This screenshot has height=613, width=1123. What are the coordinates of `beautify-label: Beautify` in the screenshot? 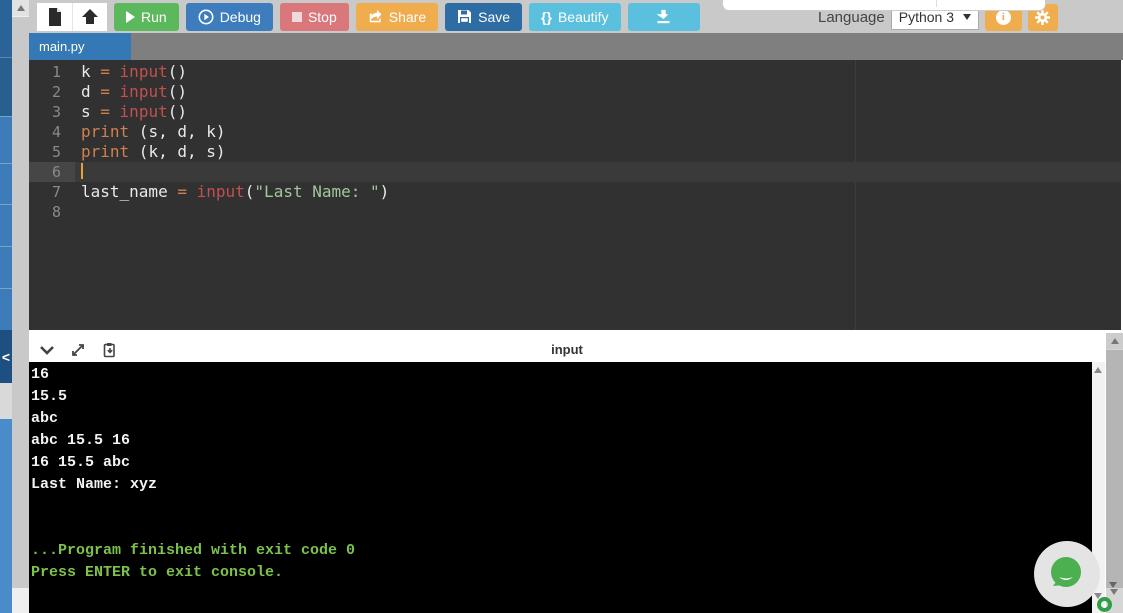 It's located at (583, 16).